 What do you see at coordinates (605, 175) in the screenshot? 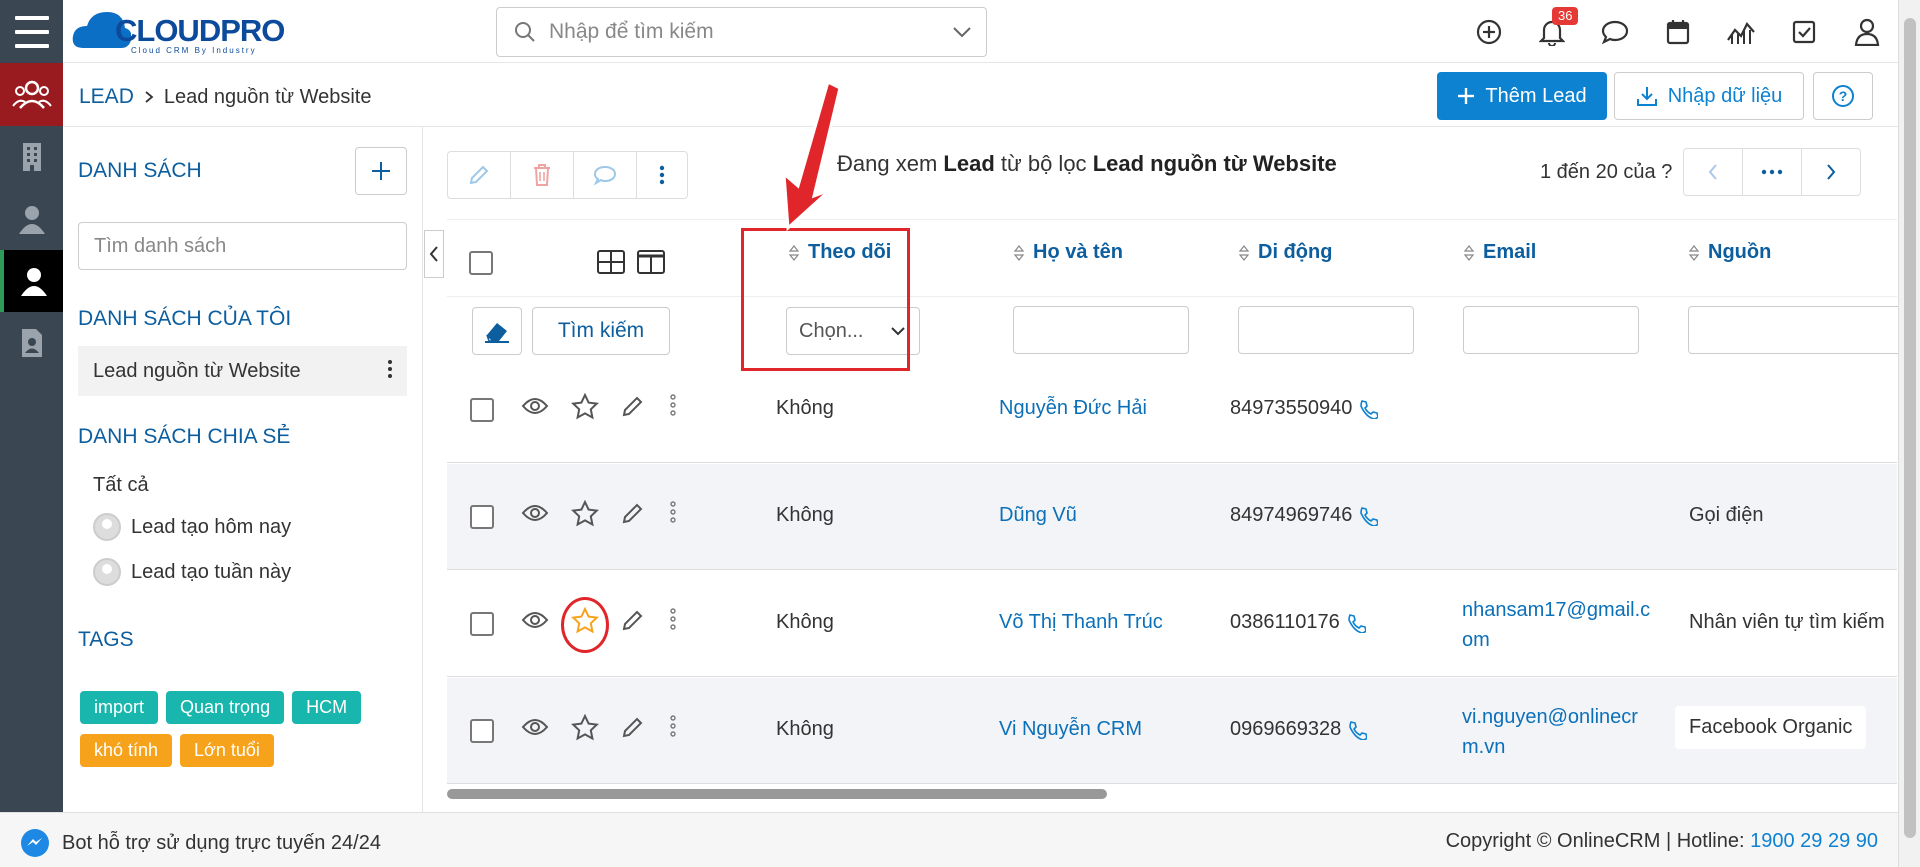
I see `bulk-comment-button` at bounding box center [605, 175].